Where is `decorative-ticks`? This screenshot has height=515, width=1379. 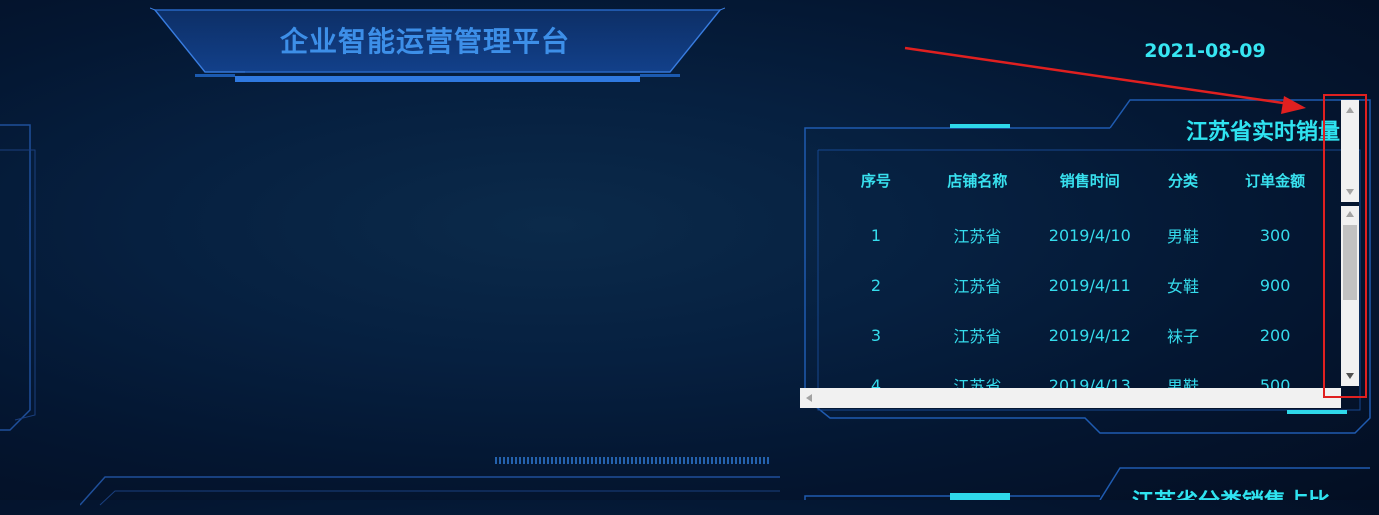
decorative-ticks is located at coordinates (632, 460).